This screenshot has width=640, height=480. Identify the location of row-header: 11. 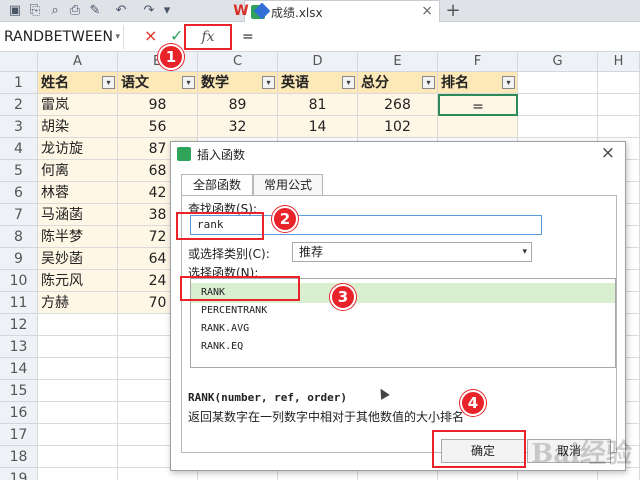
(19, 303).